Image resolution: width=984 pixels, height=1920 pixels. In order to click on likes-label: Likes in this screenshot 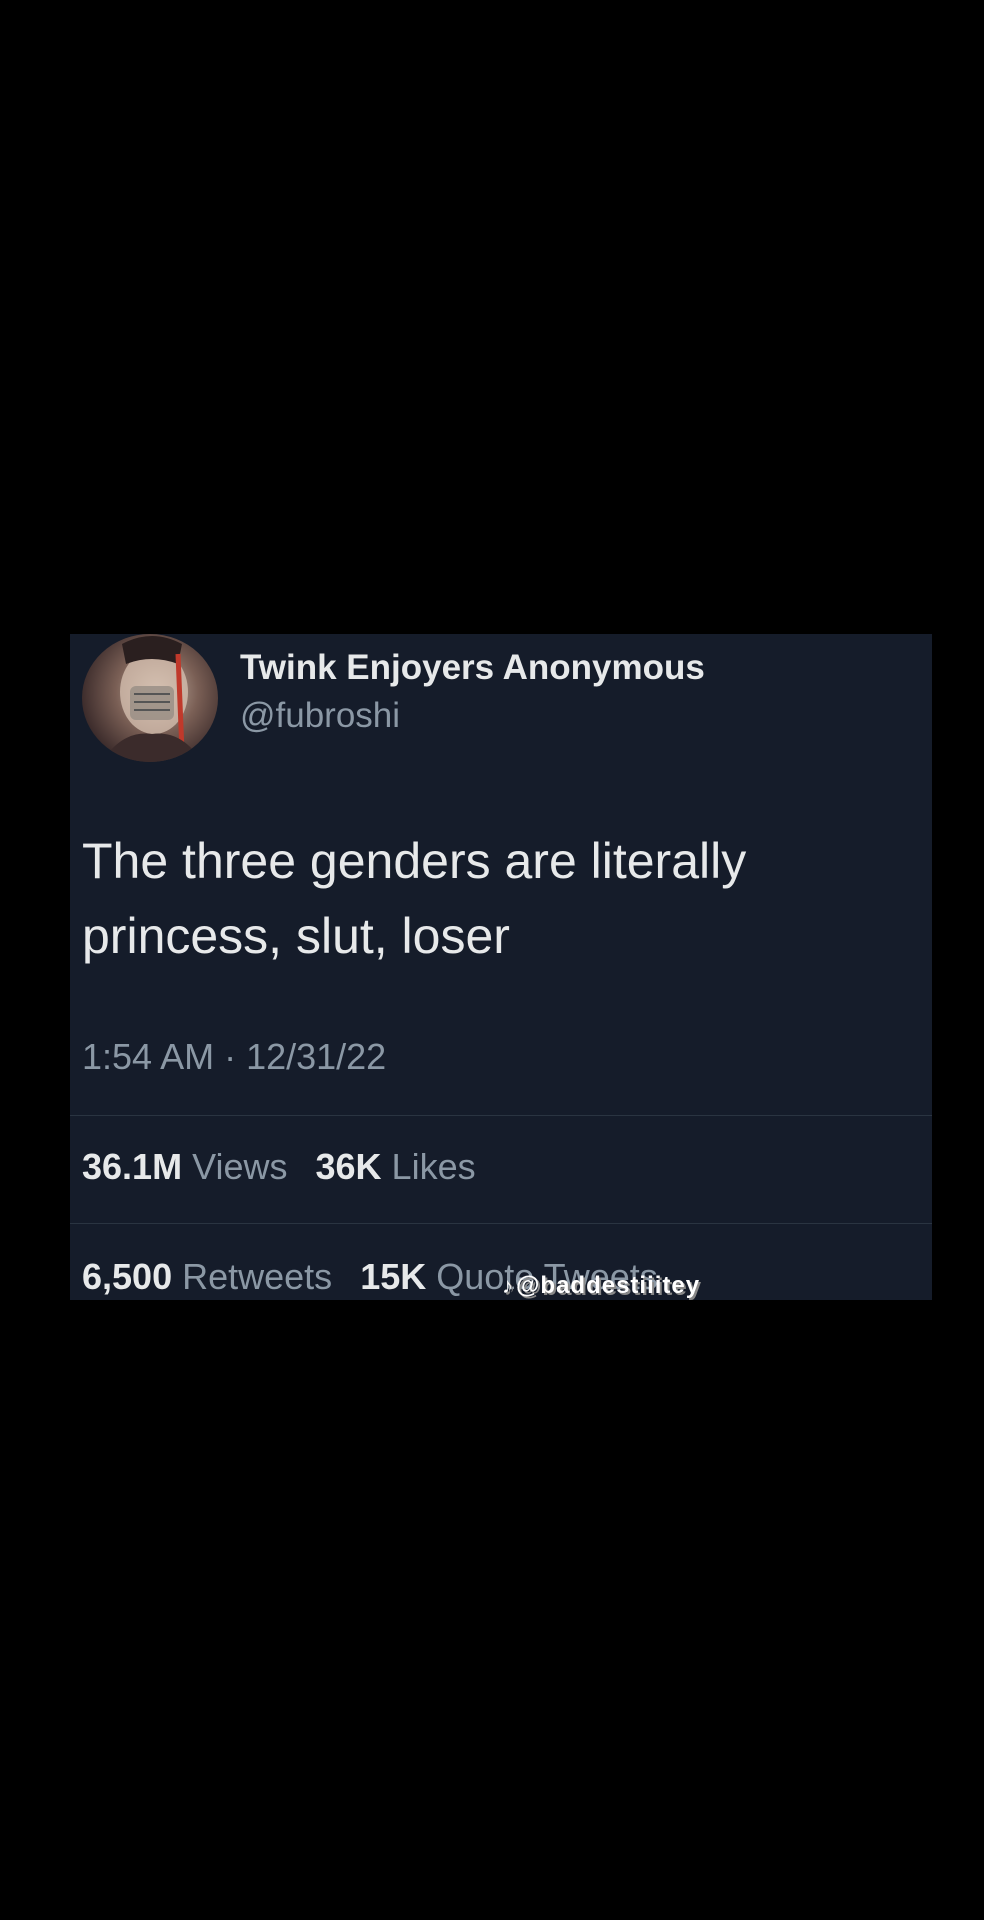, I will do `click(433, 1166)`.